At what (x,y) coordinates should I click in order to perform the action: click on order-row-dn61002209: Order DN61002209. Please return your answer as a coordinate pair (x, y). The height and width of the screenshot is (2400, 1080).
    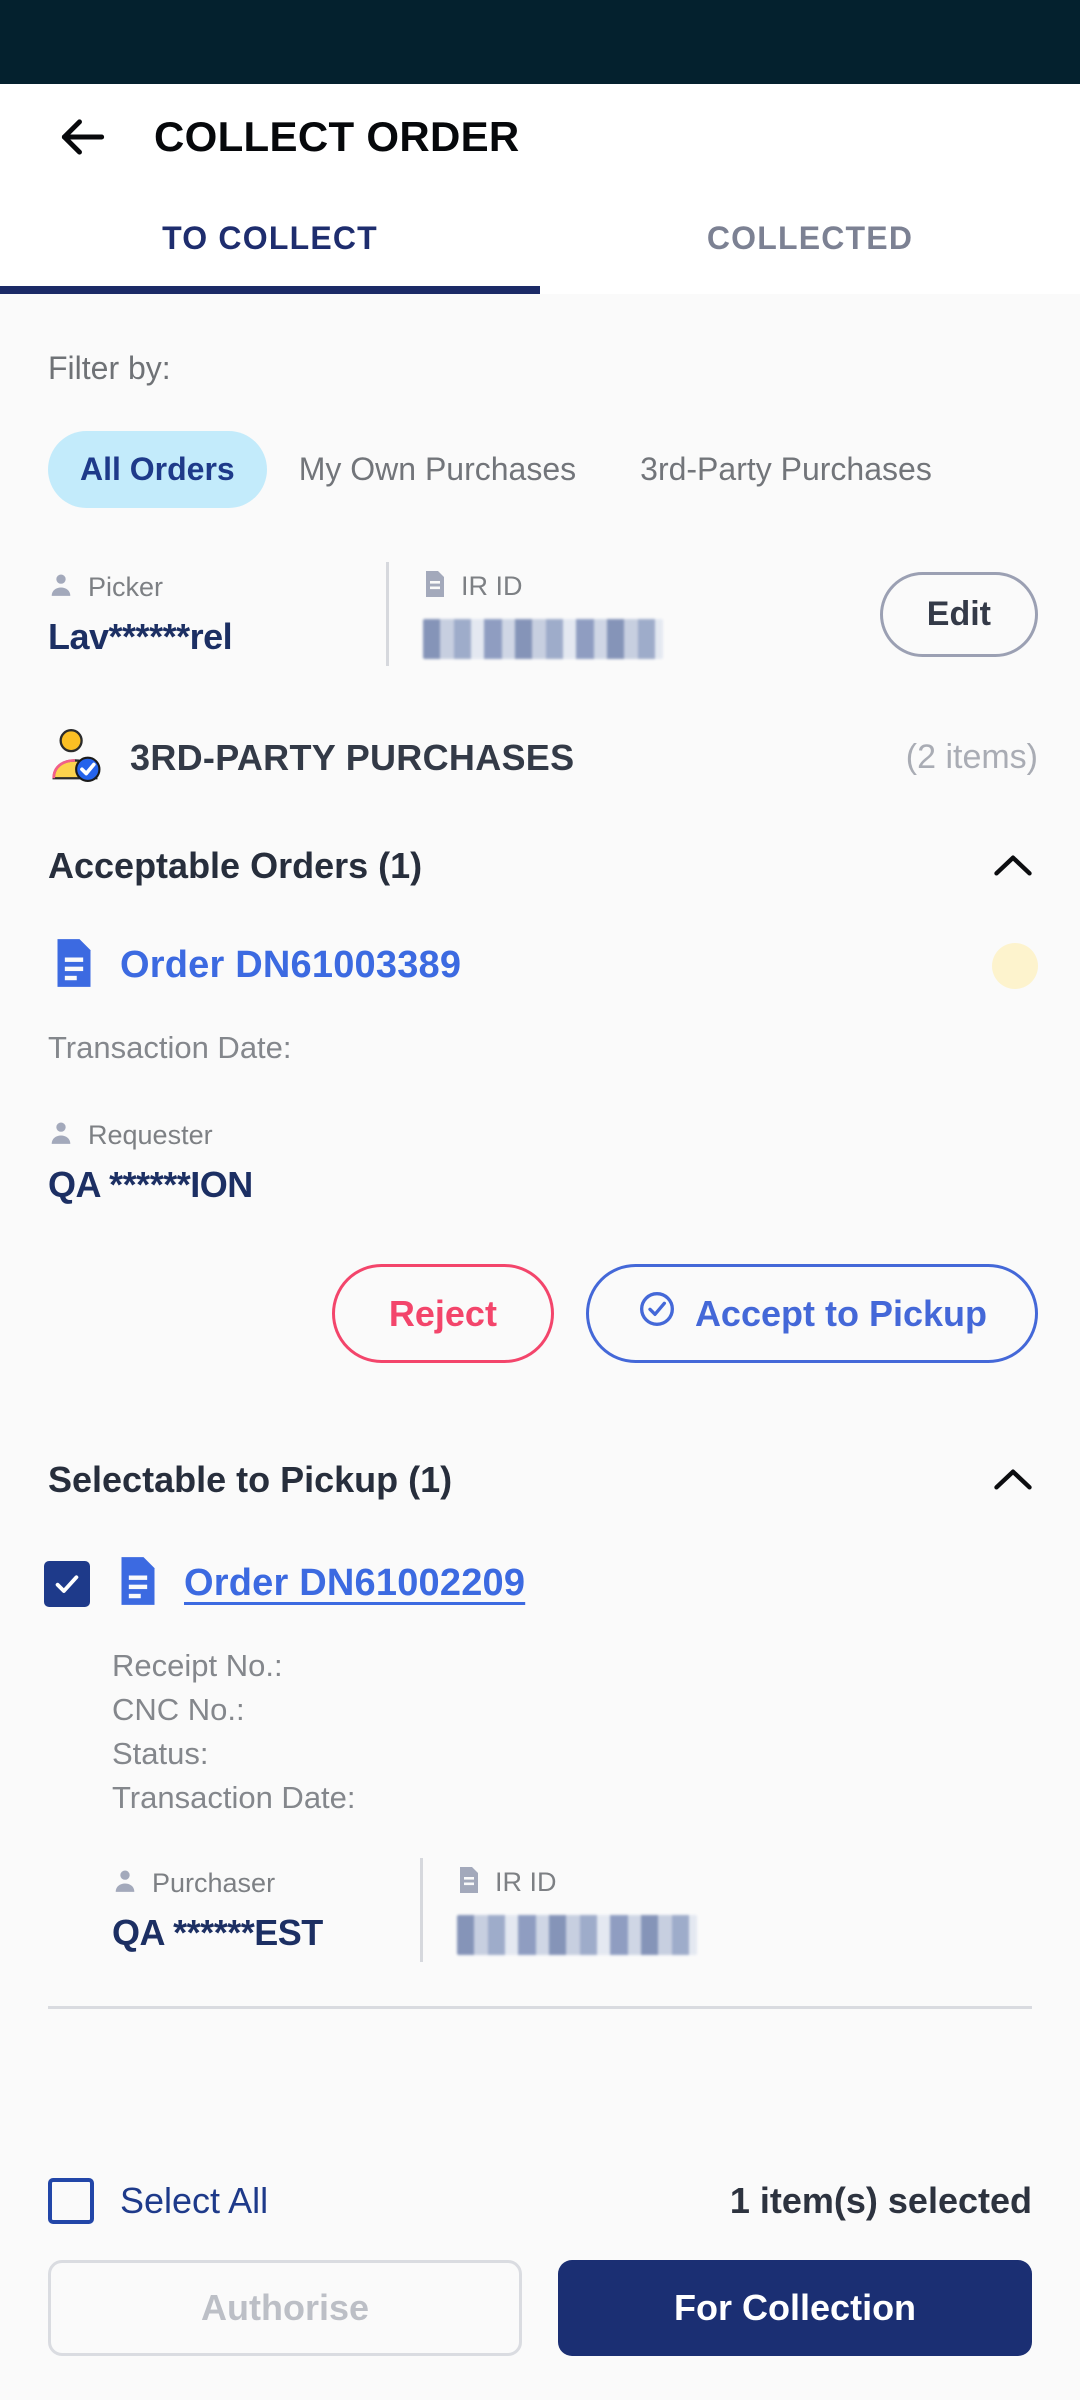
    Looking at the image, I should click on (540, 1557).